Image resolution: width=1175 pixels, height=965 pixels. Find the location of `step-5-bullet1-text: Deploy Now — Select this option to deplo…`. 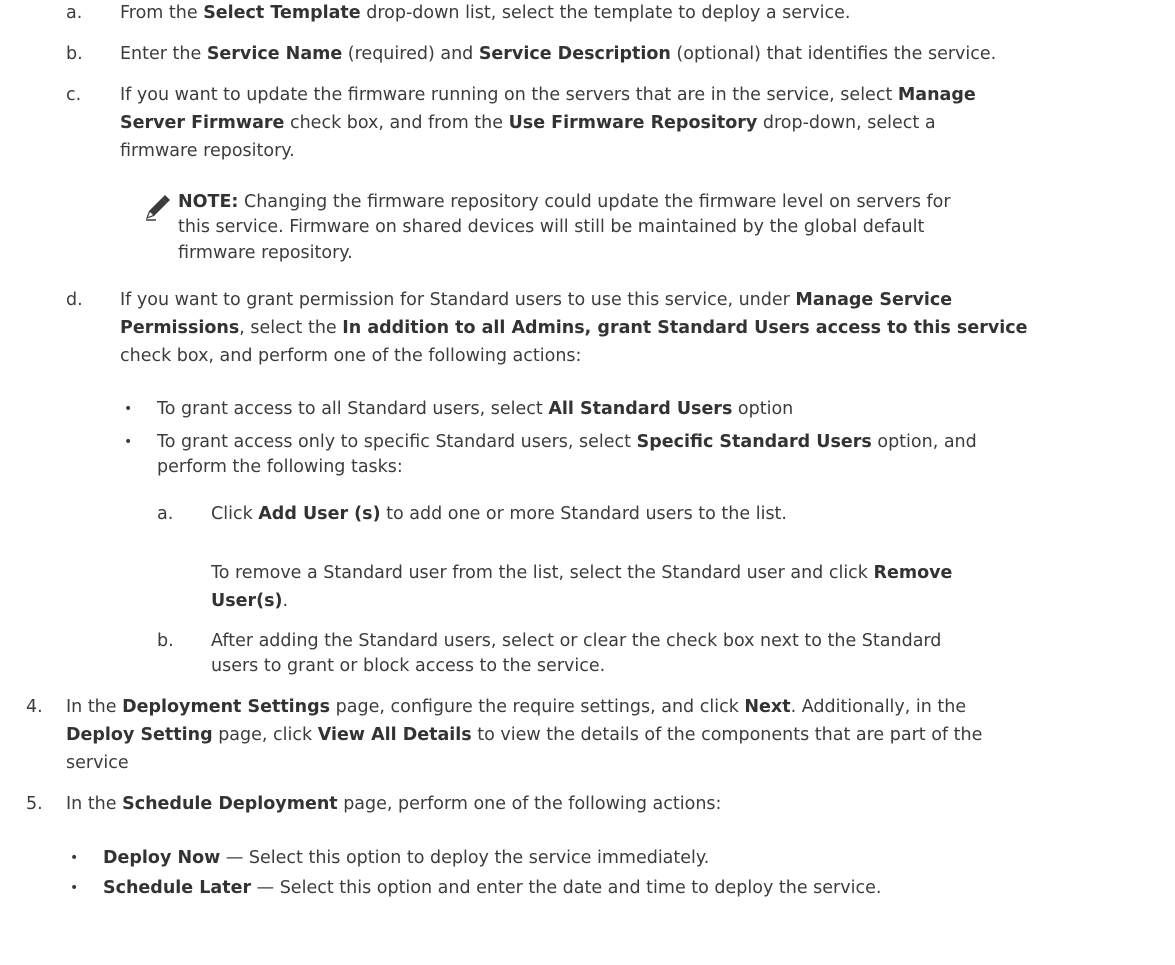

step-5-bullet1-text: Deploy Now — Select this option to deplo… is located at coordinates (406, 858).